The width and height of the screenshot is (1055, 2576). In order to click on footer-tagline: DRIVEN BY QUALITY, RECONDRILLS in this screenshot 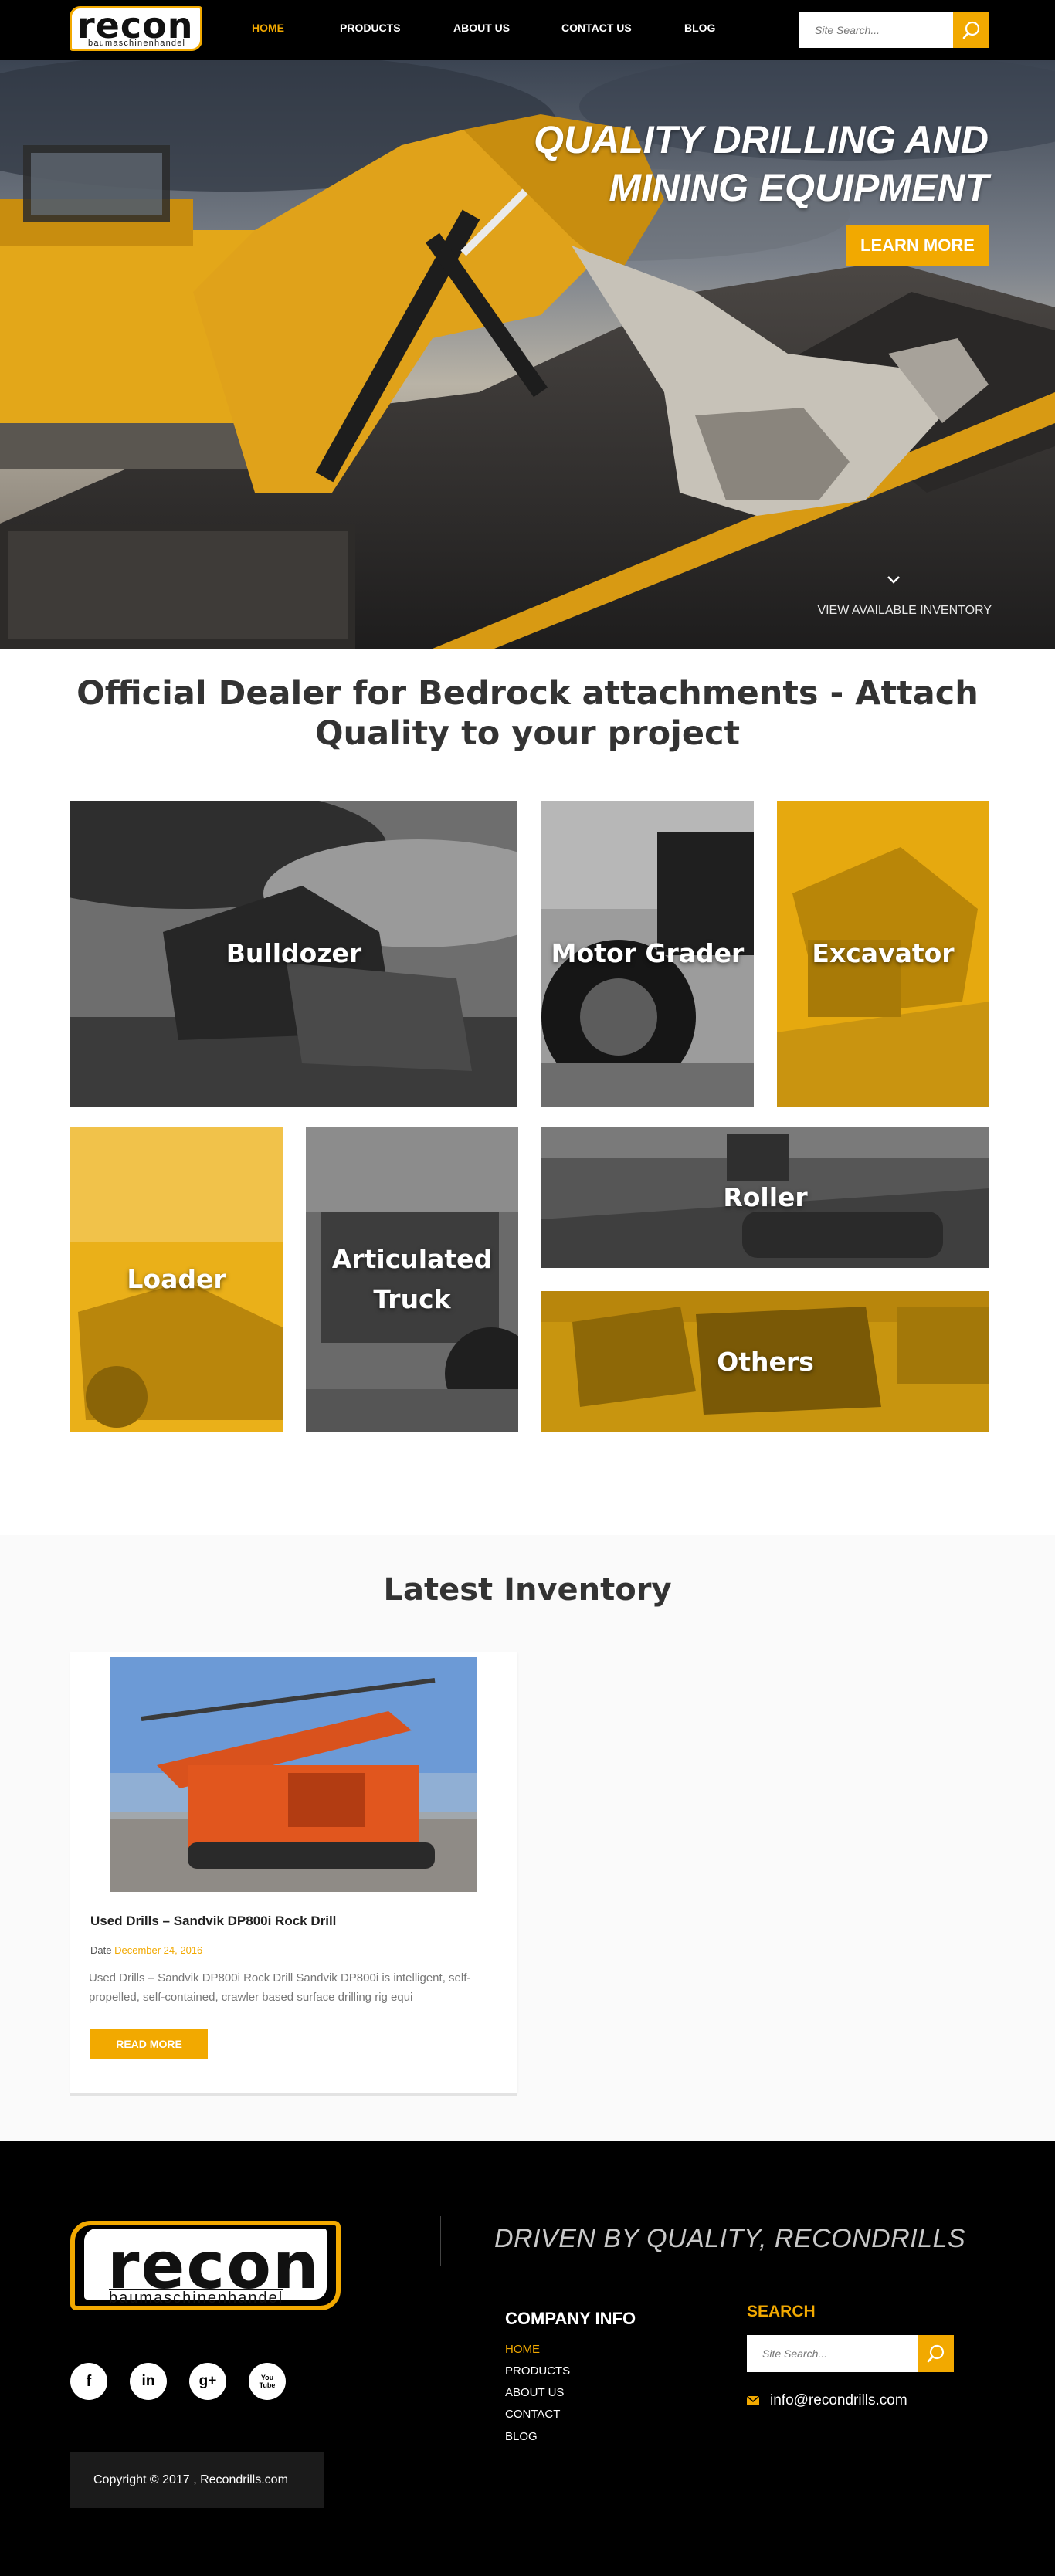, I will do `click(730, 2238)`.